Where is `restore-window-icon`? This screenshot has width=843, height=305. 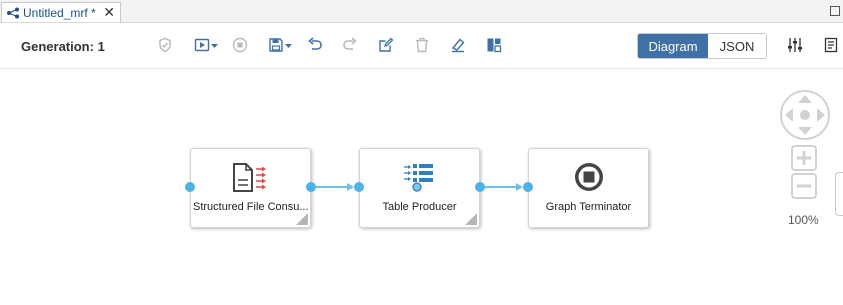
restore-window-icon is located at coordinates (835, 11).